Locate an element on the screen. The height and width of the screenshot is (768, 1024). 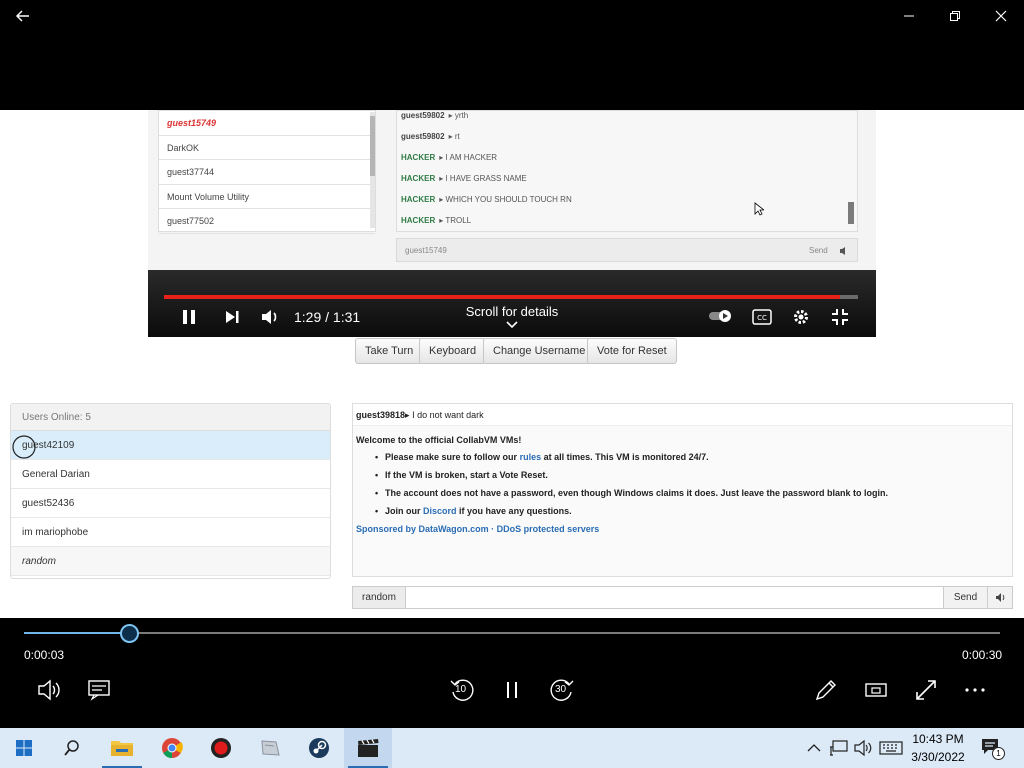
change-username-button: Change Username is located at coordinates (539, 351).